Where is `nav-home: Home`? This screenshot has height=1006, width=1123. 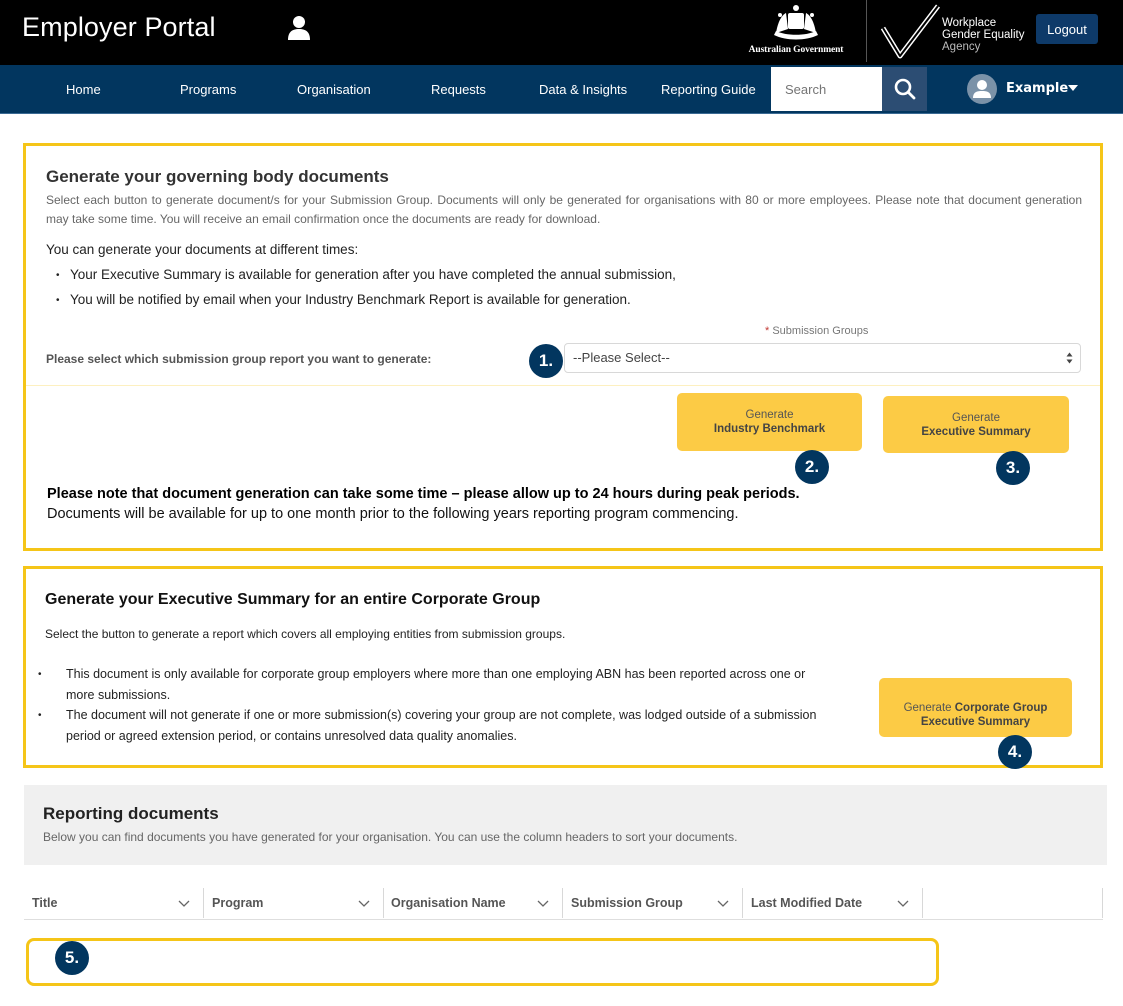 nav-home: Home is located at coordinates (83, 89).